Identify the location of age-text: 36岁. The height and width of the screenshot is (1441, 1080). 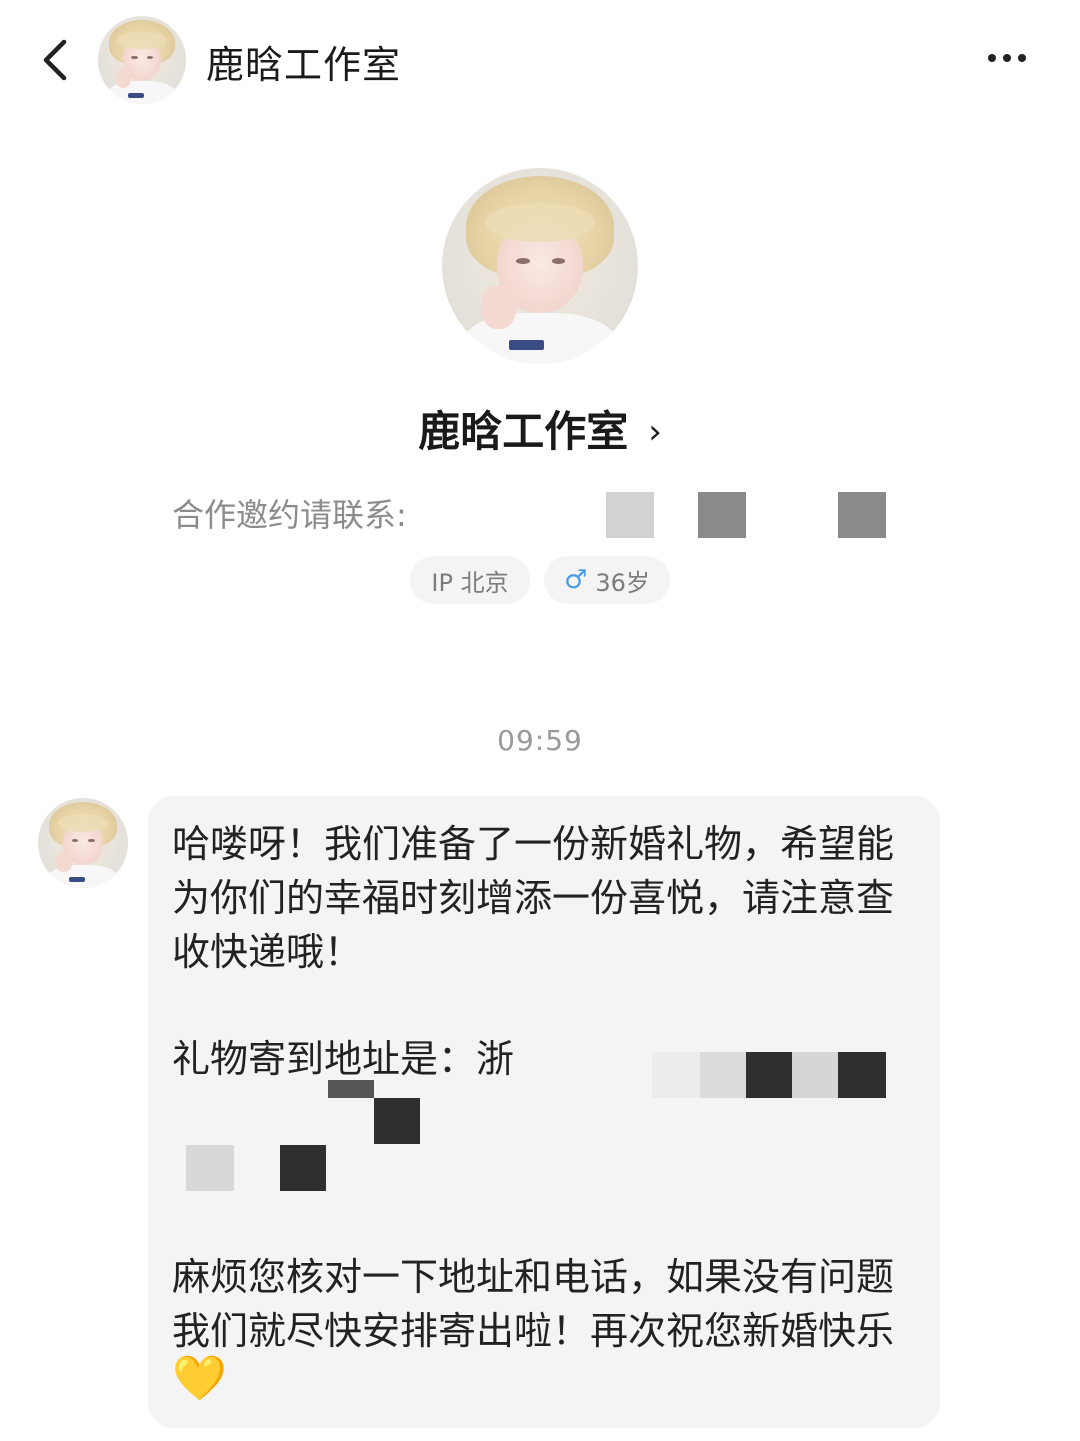
(622, 582).